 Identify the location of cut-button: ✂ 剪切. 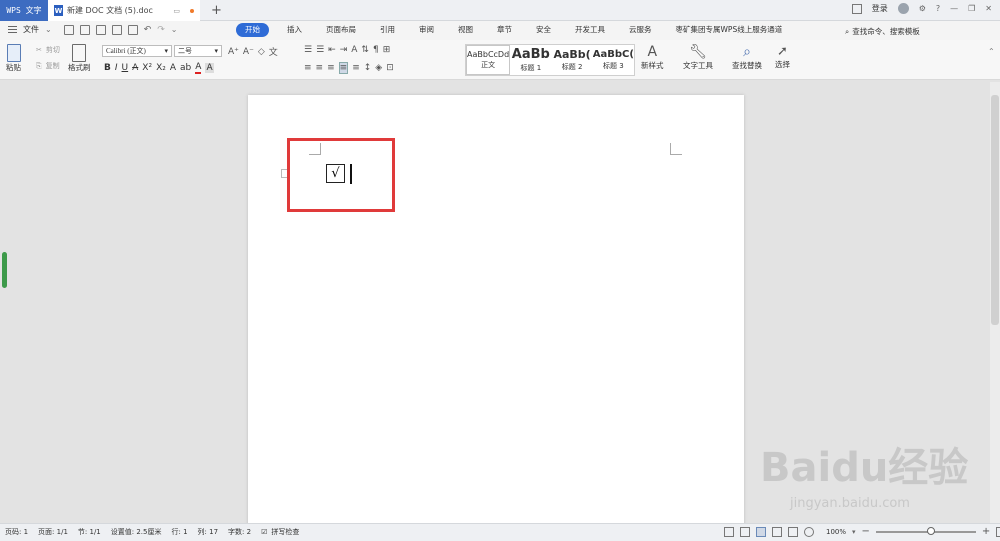
(48, 50).